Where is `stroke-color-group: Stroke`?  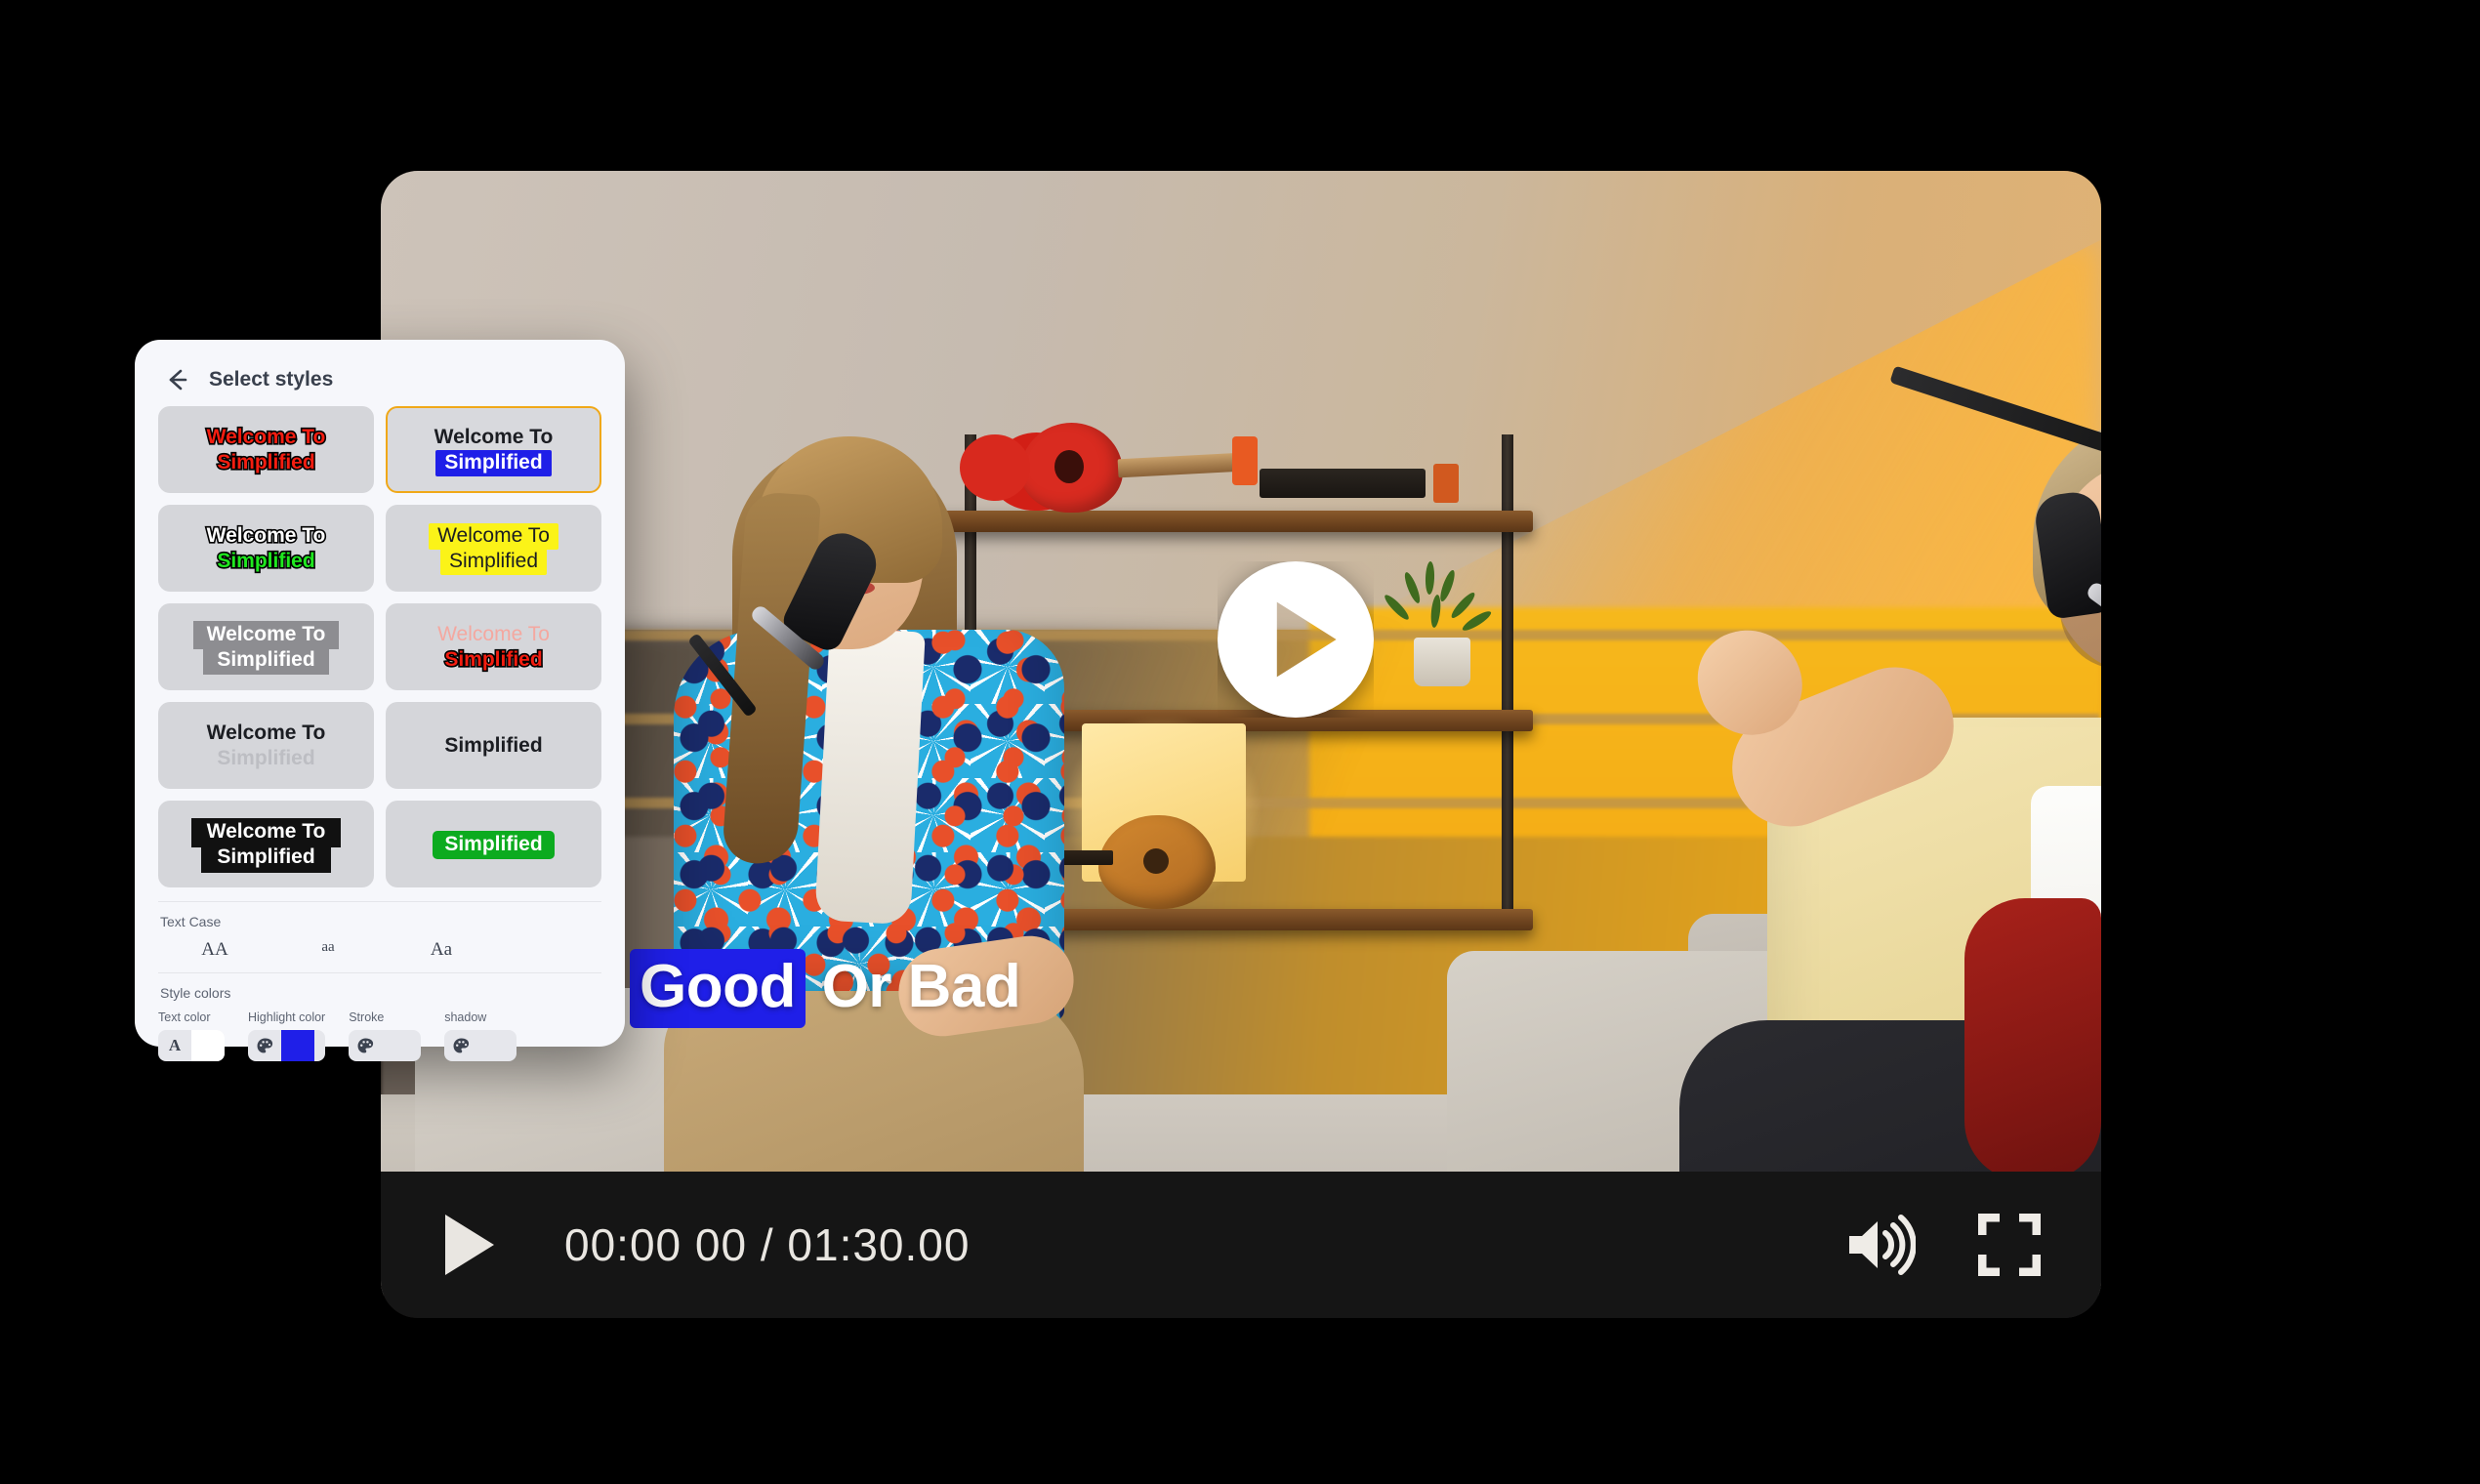 stroke-color-group: Stroke is located at coordinates (385, 1036).